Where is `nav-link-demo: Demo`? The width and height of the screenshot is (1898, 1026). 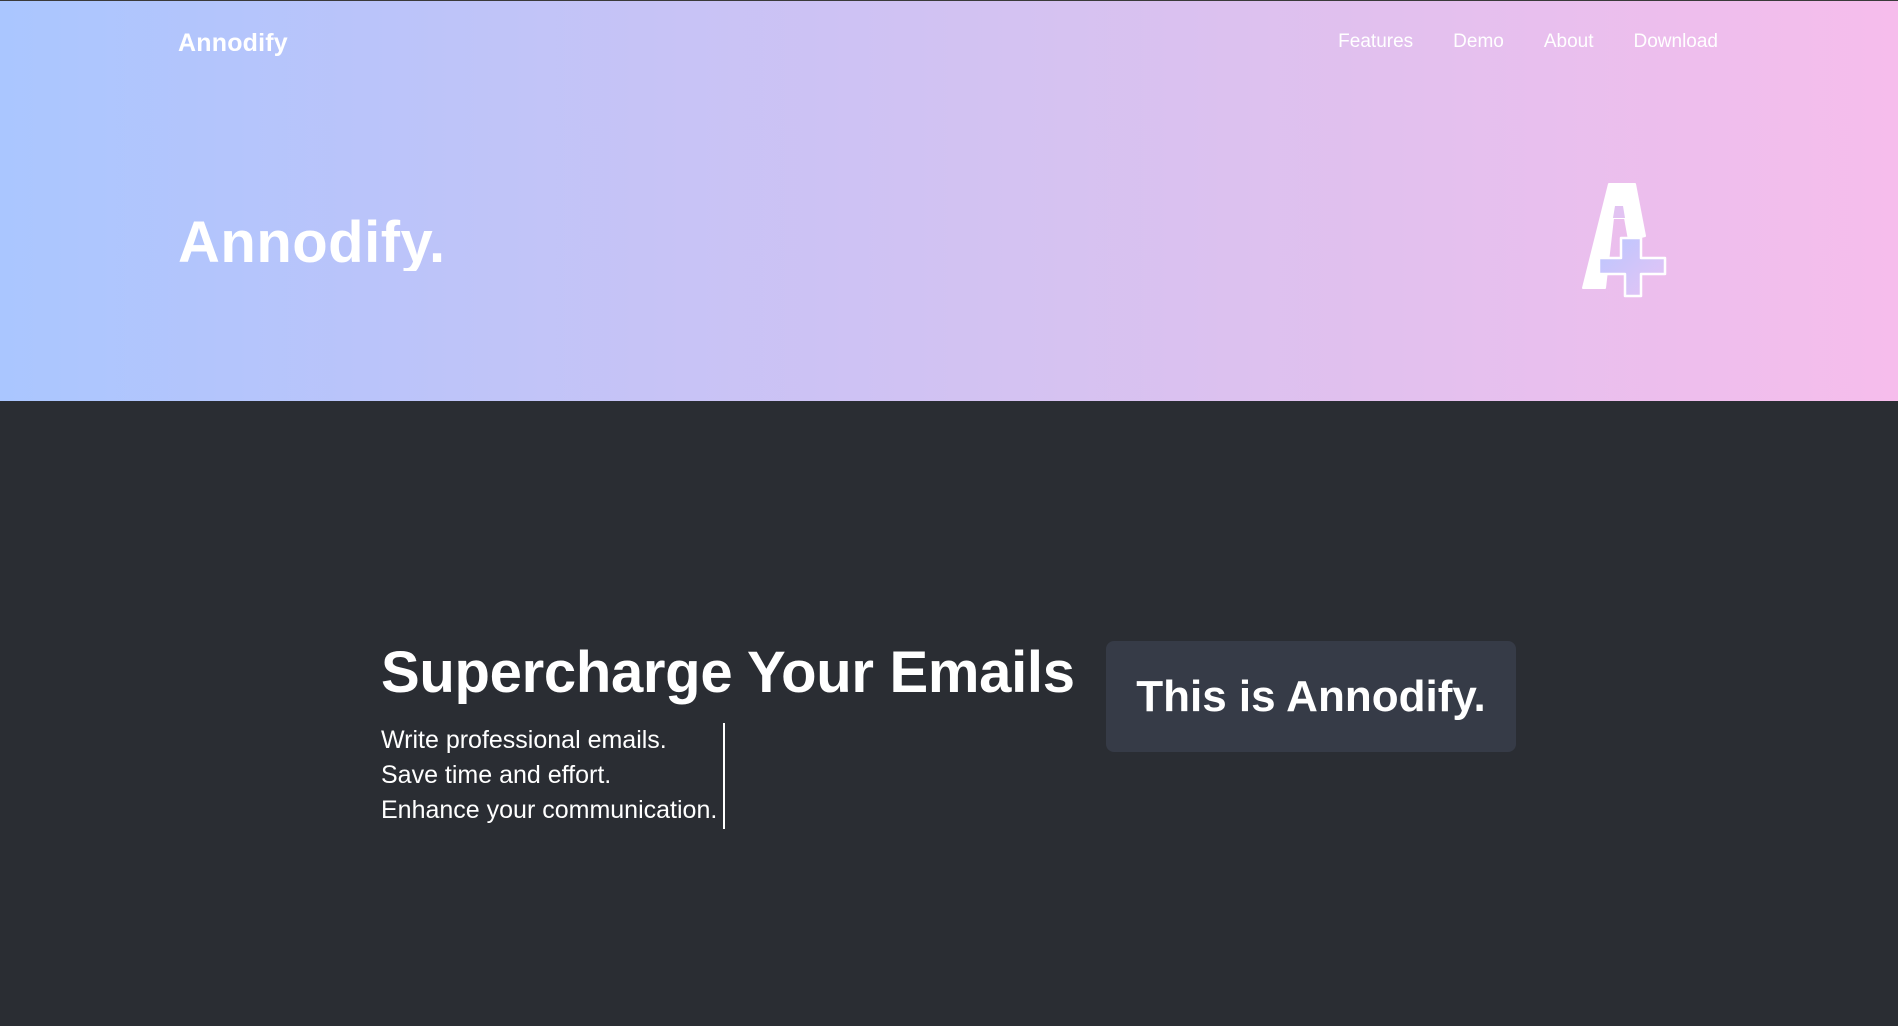
nav-link-demo: Demo is located at coordinates (1478, 42).